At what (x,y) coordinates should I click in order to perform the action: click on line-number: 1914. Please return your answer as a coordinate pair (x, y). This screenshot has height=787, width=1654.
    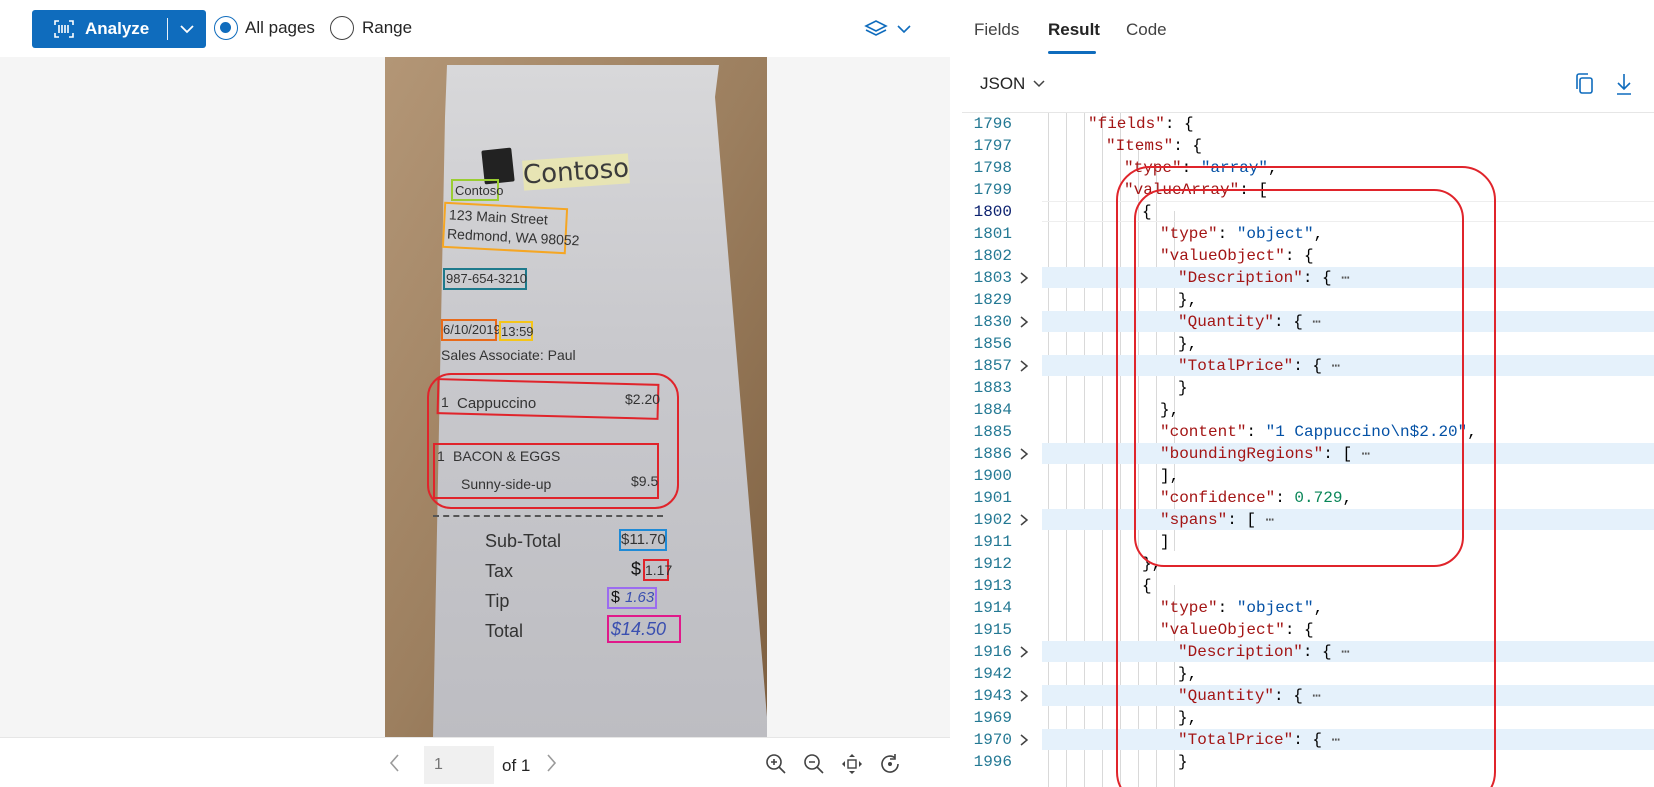
    Looking at the image, I should click on (992, 608).